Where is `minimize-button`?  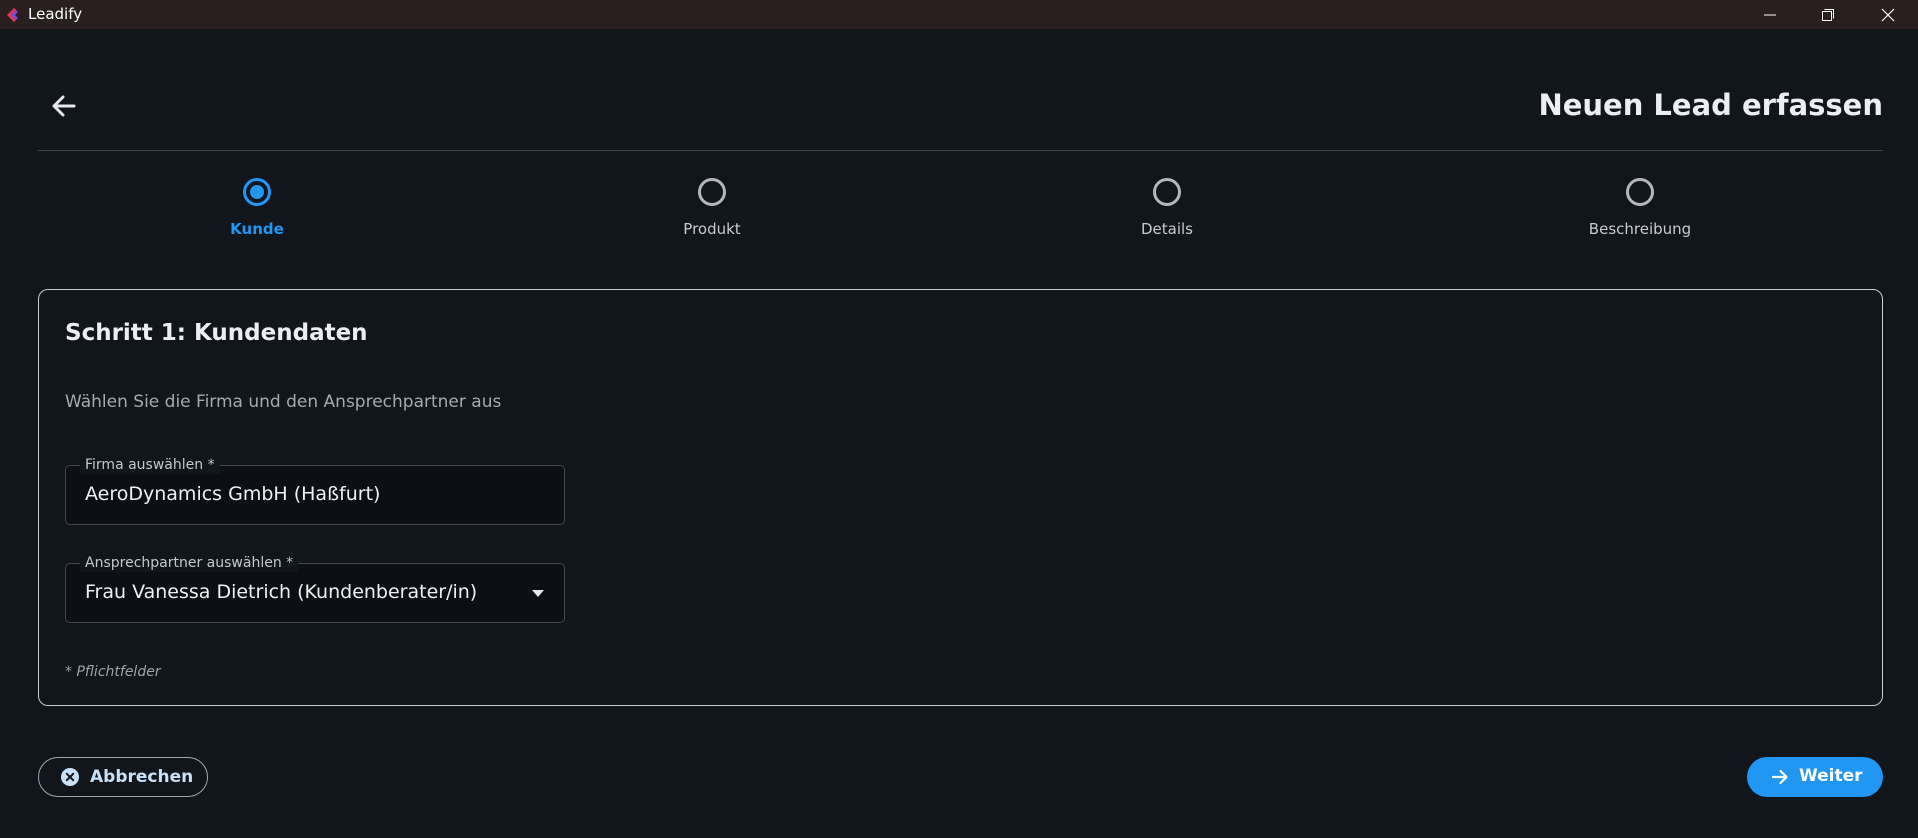 minimize-button is located at coordinates (1770, 14).